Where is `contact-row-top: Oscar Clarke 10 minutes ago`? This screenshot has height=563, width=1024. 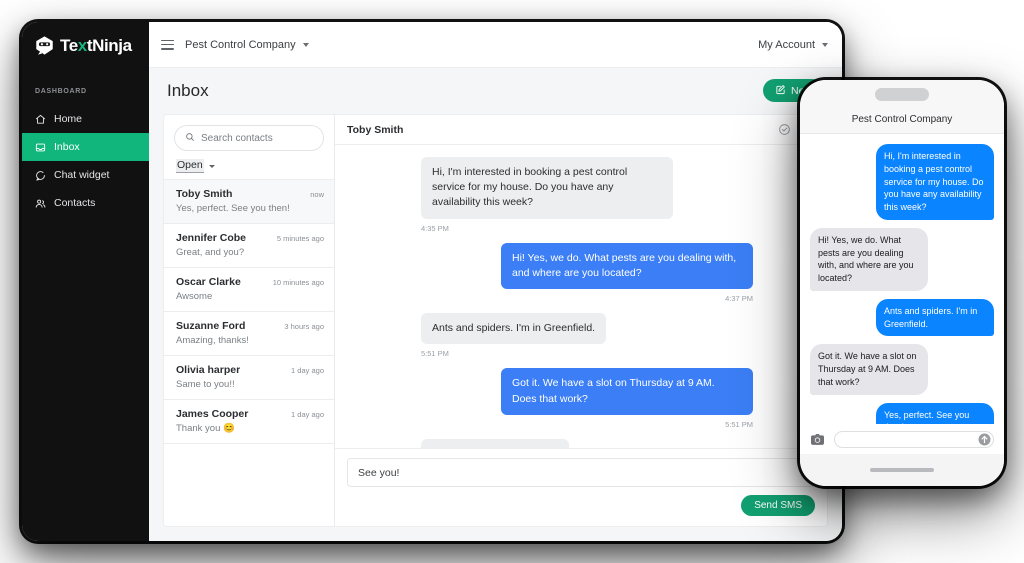 contact-row-top: Oscar Clarke 10 minutes ago is located at coordinates (250, 282).